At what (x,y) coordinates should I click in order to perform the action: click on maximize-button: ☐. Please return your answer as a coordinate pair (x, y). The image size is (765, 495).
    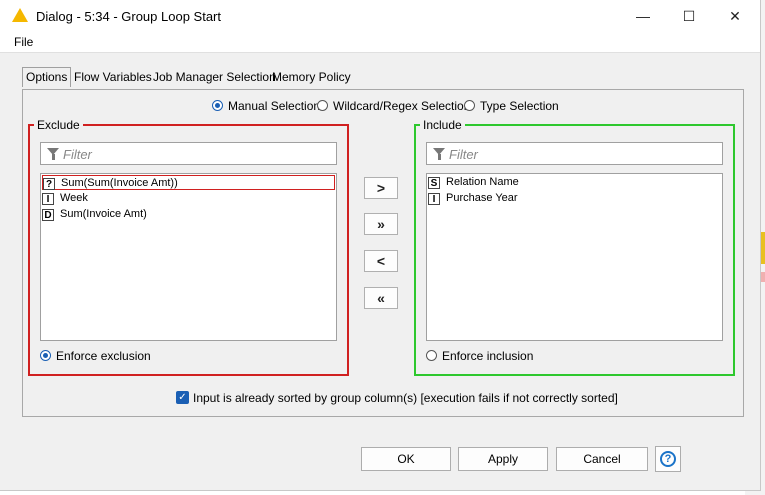
    Looking at the image, I should click on (689, 16).